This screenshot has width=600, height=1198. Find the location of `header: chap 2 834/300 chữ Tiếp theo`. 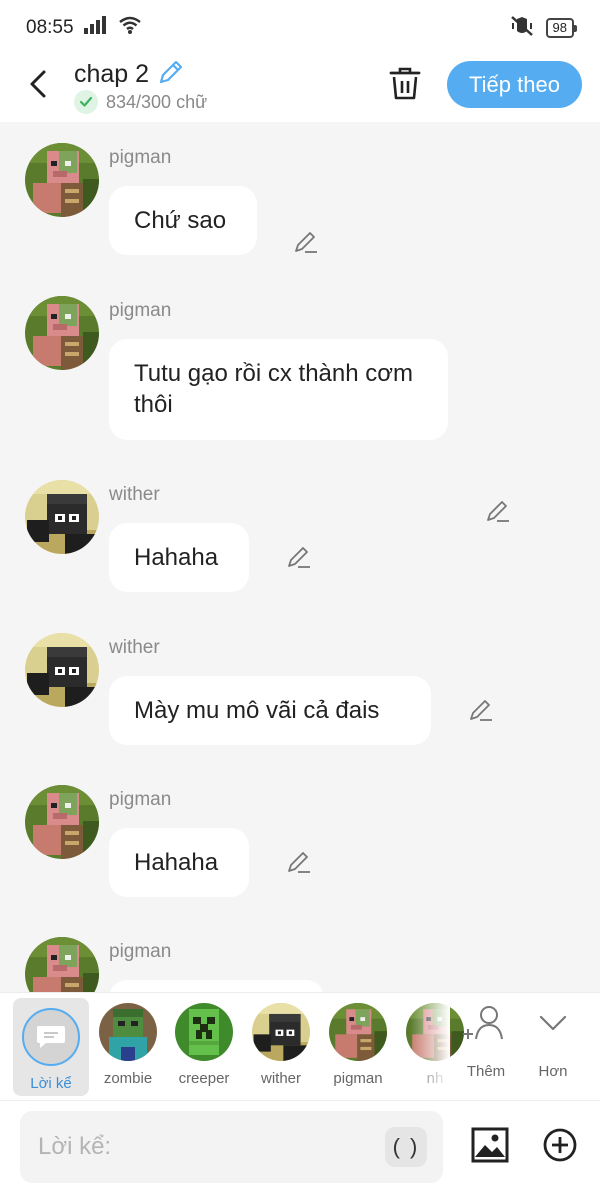

header: chap 2 834/300 chữ Tiếp theo is located at coordinates (300, 89).